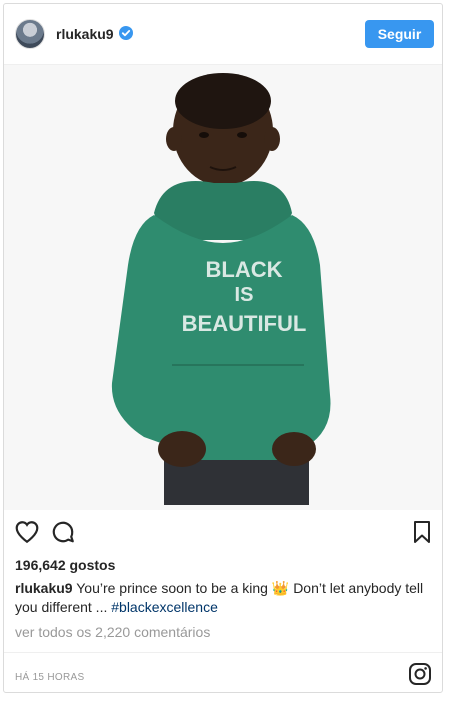  What do you see at coordinates (164, 607) in the screenshot?
I see `hashtag-link: #blackexcellence` at bounding box center [164, 607].